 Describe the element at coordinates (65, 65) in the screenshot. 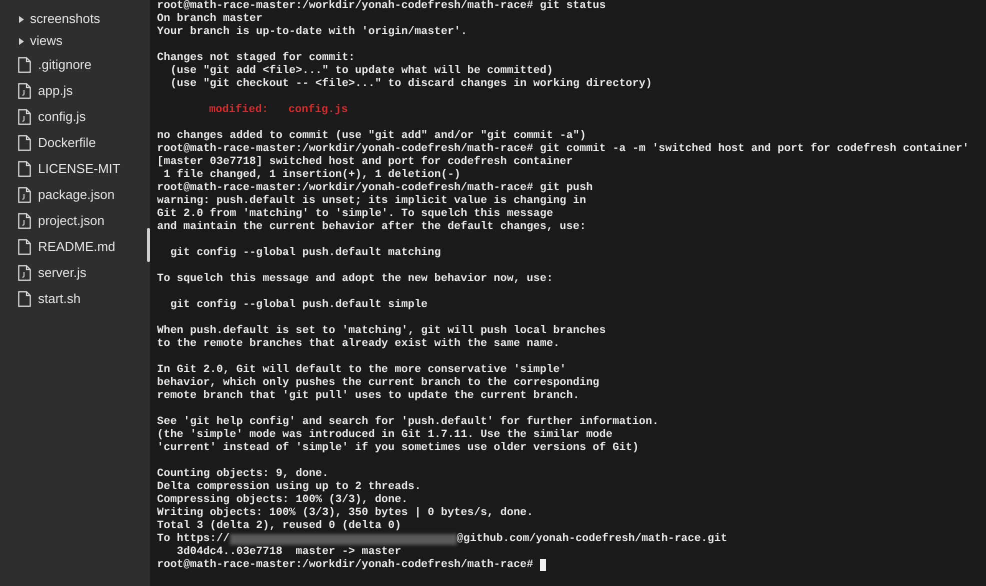

I see `file-name: .gitignore` at that location.